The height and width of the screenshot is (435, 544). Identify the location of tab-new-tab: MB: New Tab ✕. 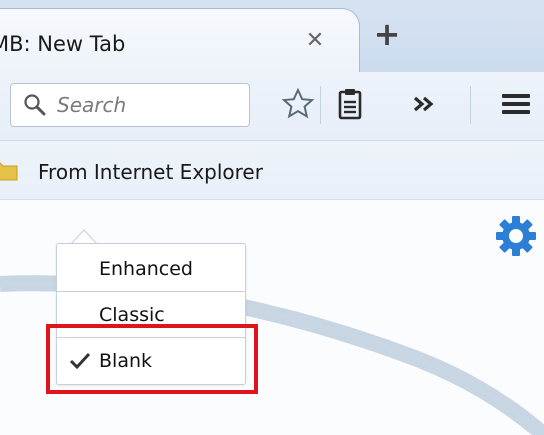
(180, 40).